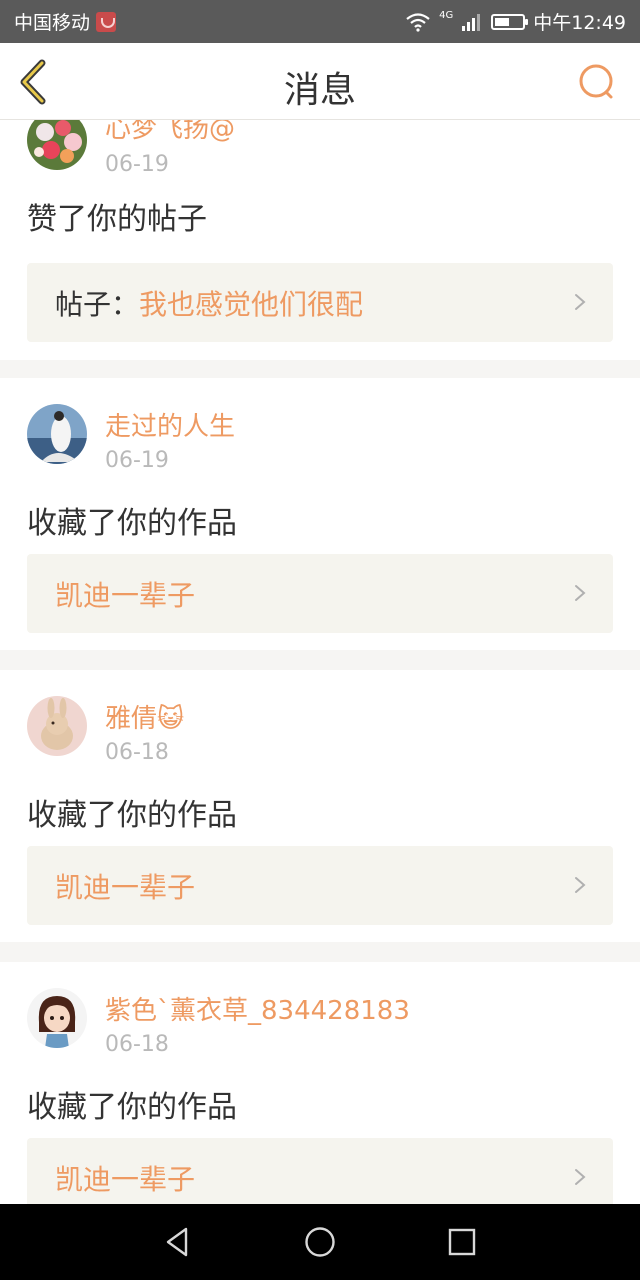  What do you see at coordinates (52, 23) in the screenshot?
I see `carrier-name: 中国移动` at bounding box center [52, 23].